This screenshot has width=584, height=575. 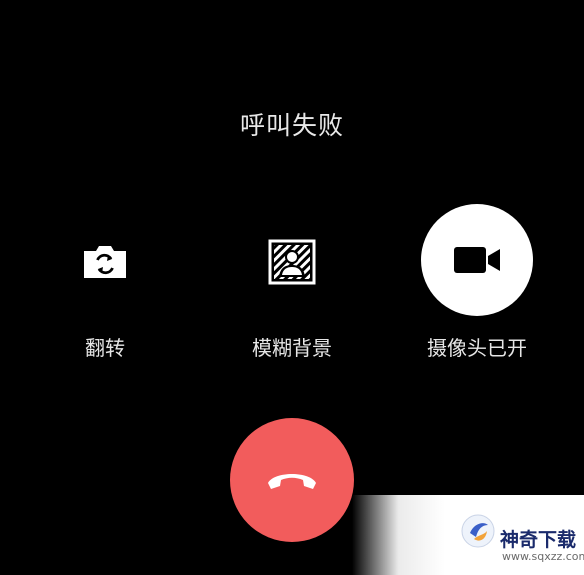 What do you see at coordinates (292, 296) in the screenshot?
I see `blur-background-button: 模糊背景` at bounding box center [292, 296].